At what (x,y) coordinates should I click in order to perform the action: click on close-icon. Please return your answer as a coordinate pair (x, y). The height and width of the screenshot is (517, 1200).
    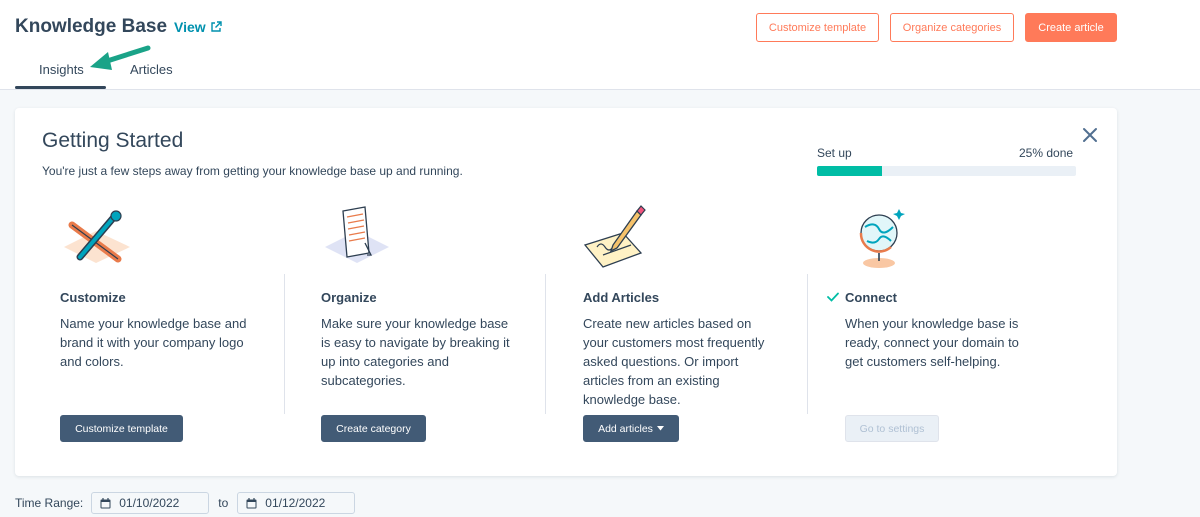
    Looking at the image, I should click on (1090, 135).